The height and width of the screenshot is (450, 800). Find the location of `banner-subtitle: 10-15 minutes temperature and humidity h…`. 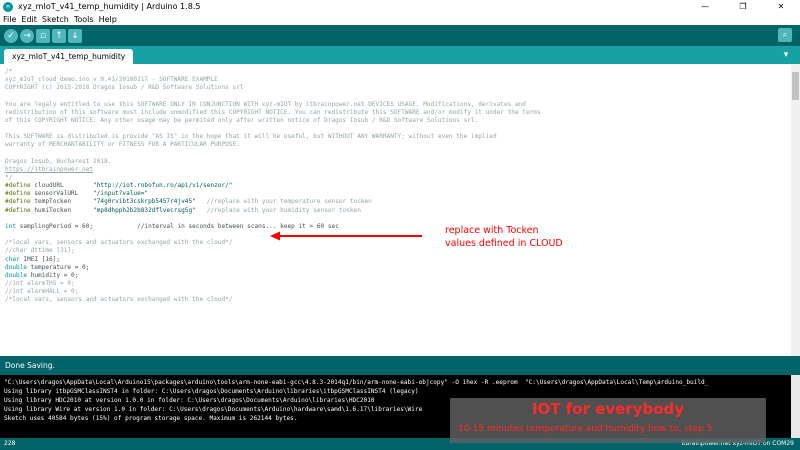

banner-subtitle: 10-15 minutes temperature and humidity h… is located at coordinates (585, 429).